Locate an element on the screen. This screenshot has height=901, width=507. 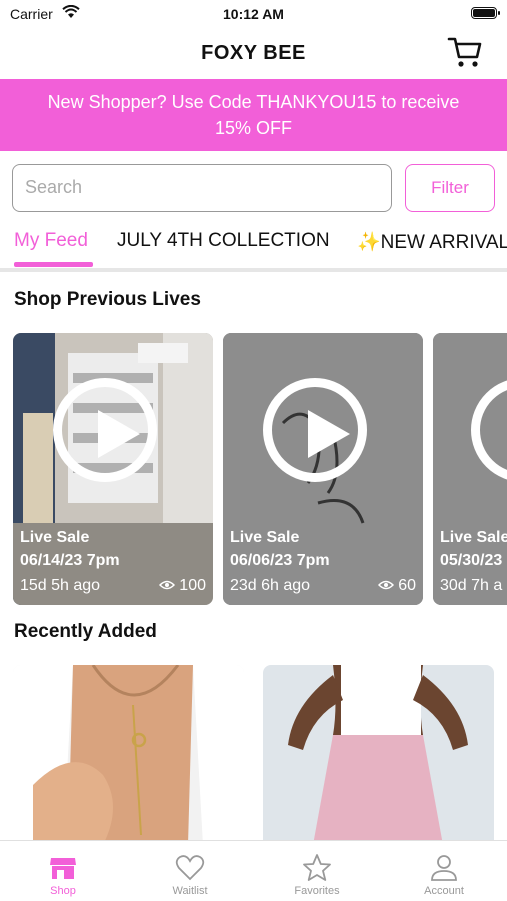
view-count: 100 is located at coordinates (192, 585).